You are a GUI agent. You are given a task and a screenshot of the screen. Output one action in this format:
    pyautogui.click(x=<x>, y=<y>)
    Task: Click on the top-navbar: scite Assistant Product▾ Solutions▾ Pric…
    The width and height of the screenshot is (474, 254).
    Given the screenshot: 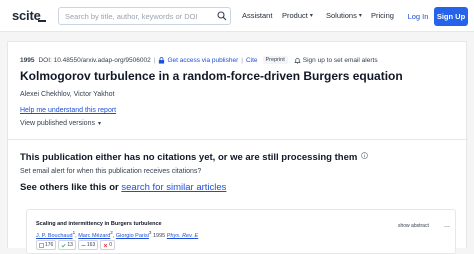 What is the action you would take?
    pyautogui.click(x=237, y=16)
    